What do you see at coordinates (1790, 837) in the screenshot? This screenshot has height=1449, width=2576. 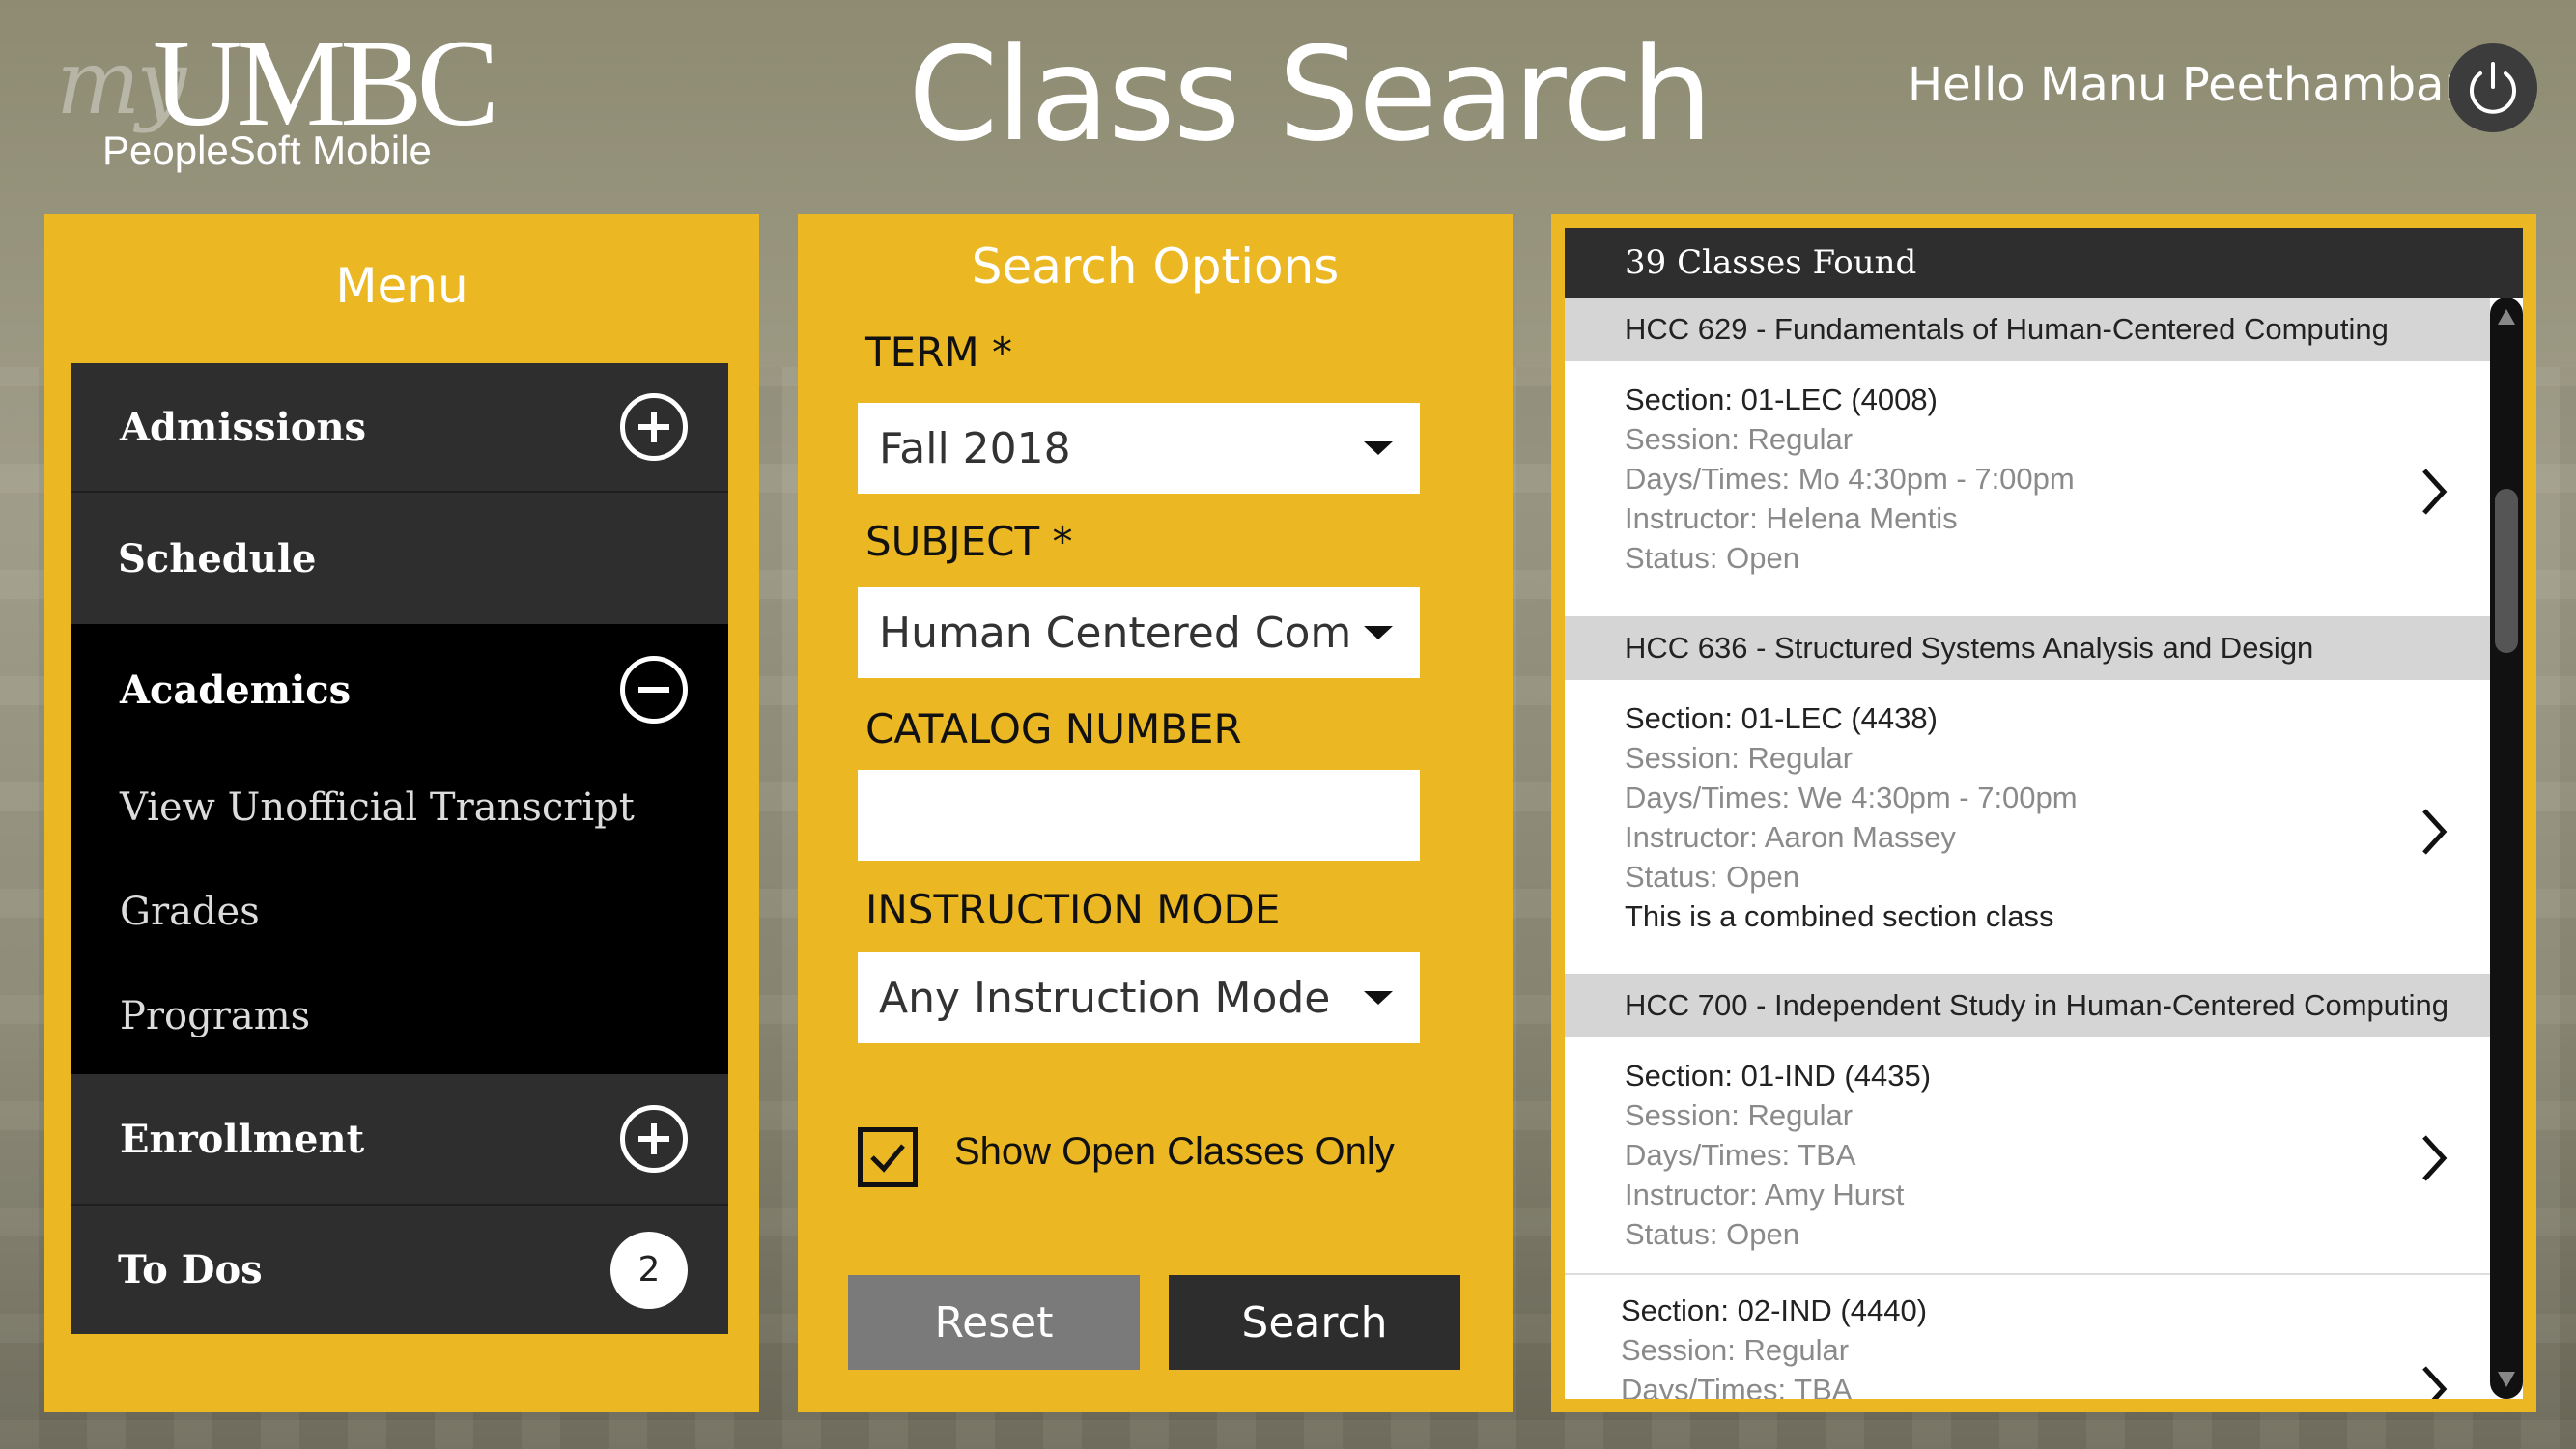 I see `section-instructor: Instructor: Aaron Massey` at bounding box center [1790, 837].